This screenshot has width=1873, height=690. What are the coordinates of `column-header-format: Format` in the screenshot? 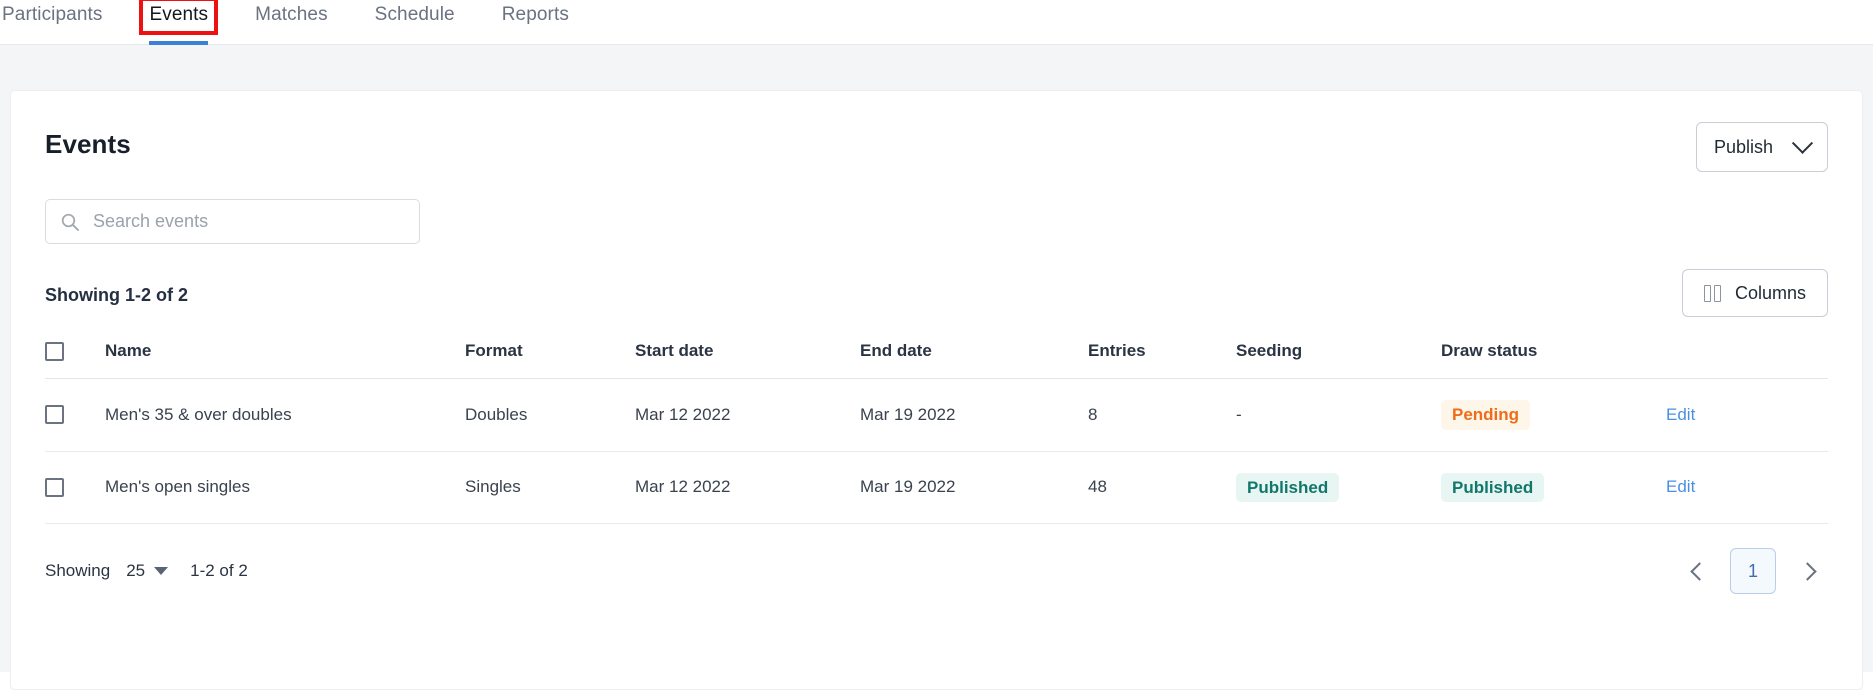 It's located at (550, 360).